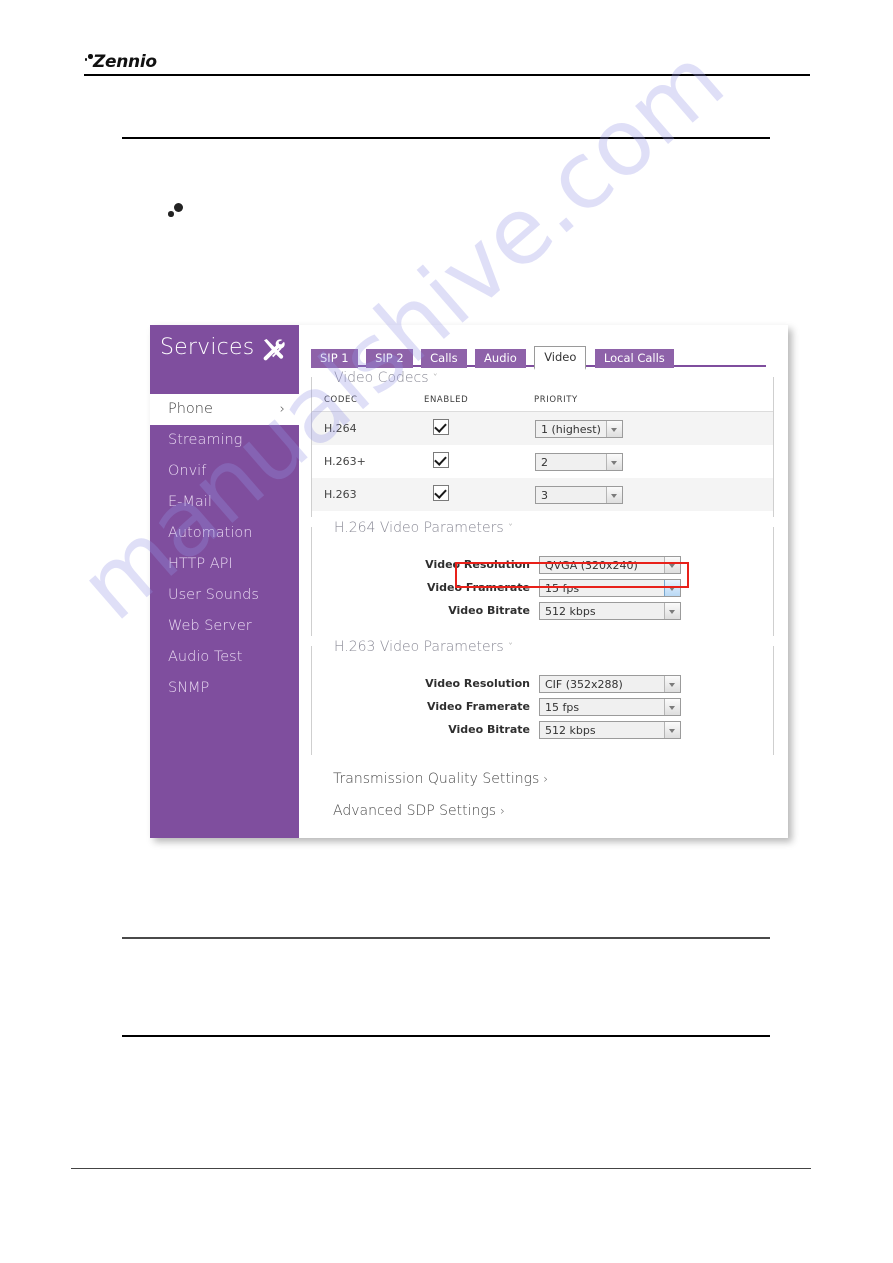  Describe the element at coordinates (479, 403) in the screenshot. I see `column-header-enabled: ENABLED` at that location.